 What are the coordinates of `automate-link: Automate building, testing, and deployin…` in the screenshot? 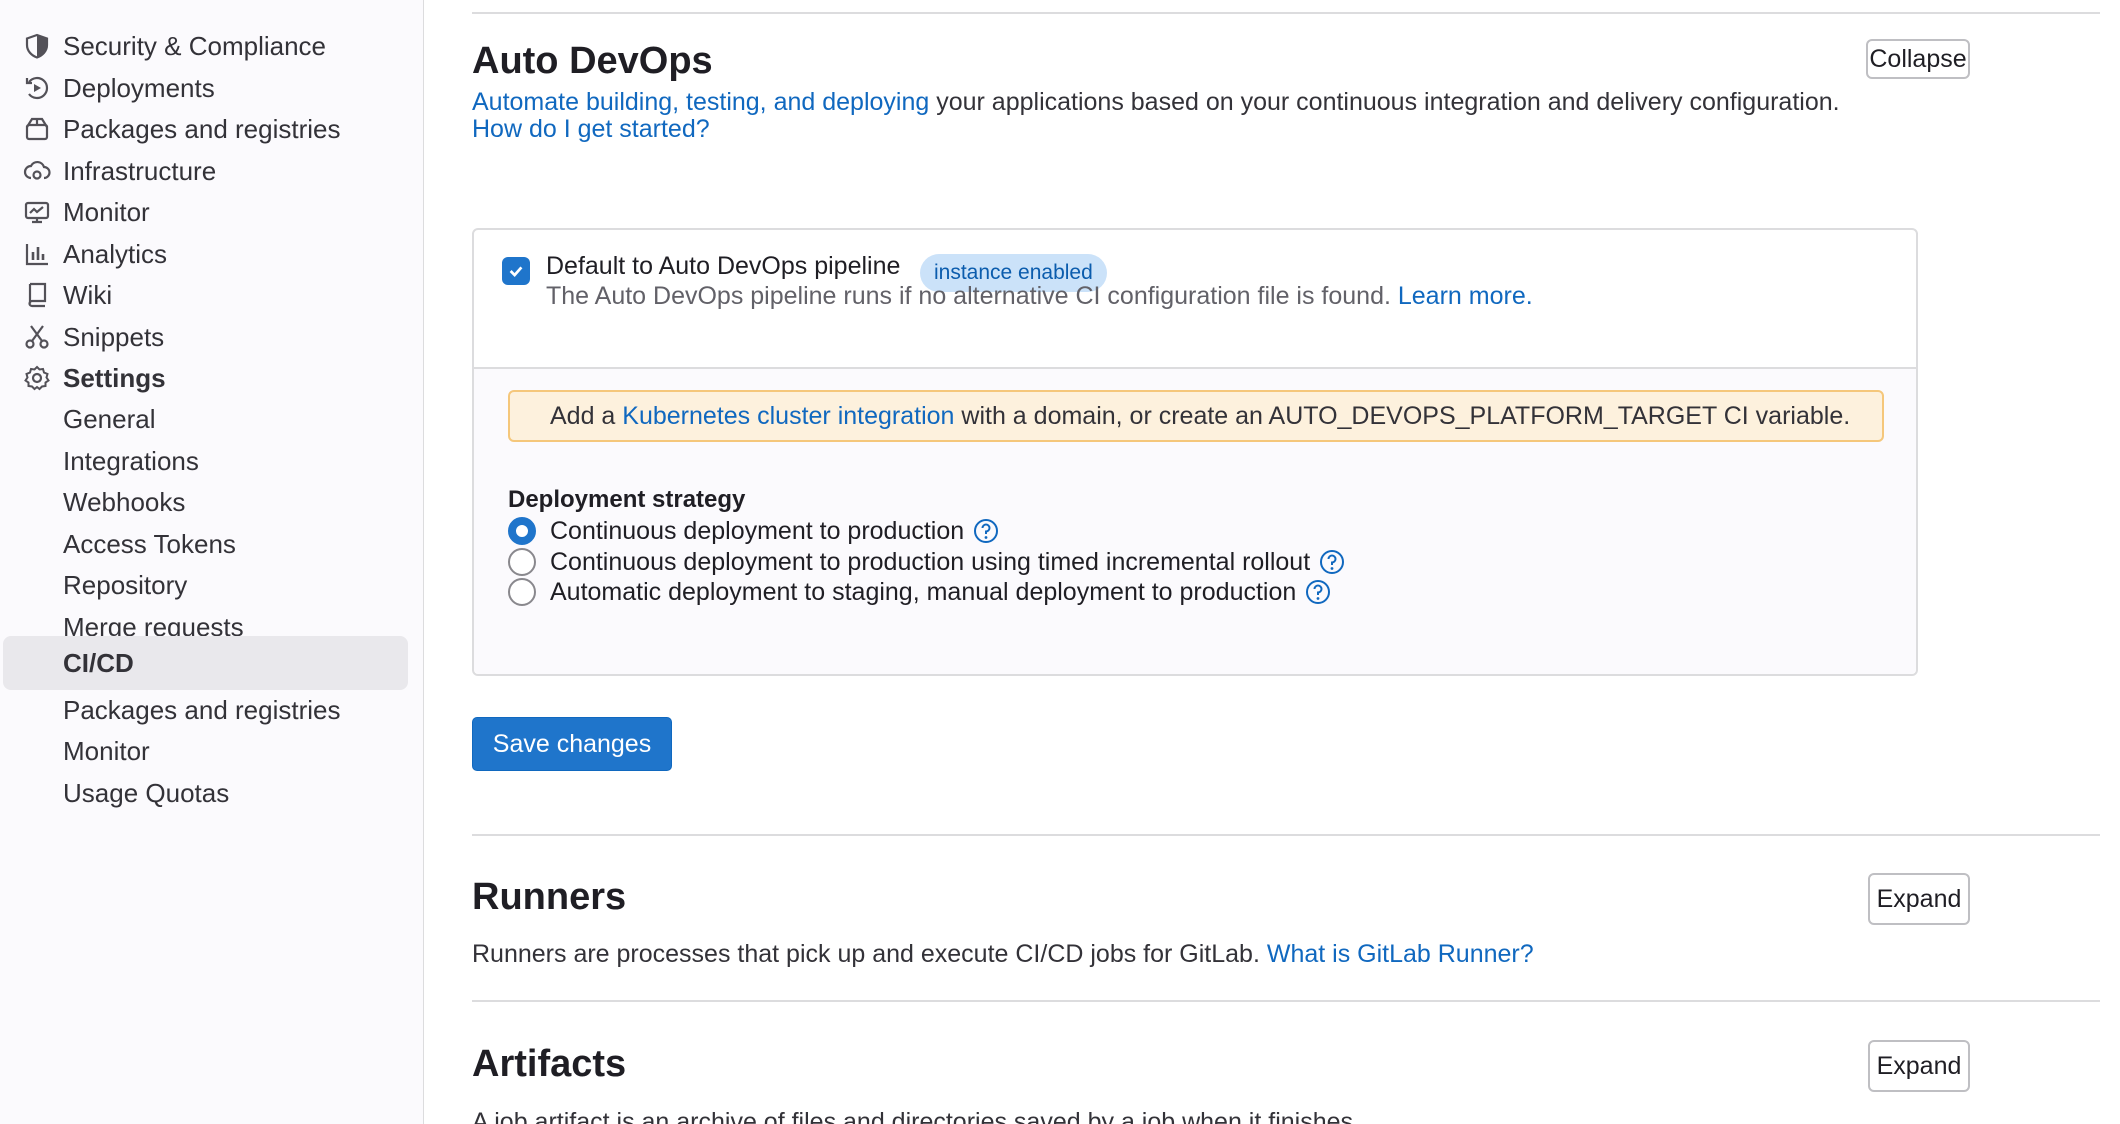 It's located at (700, 102).